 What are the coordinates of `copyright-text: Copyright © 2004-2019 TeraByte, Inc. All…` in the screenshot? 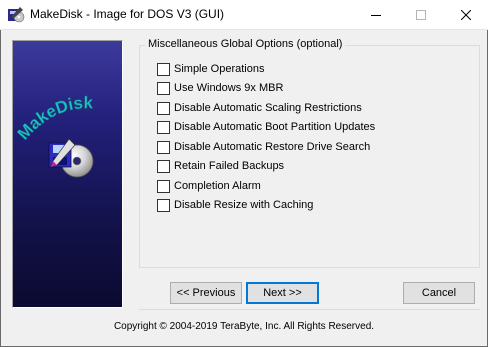 It's located at (244, 326).